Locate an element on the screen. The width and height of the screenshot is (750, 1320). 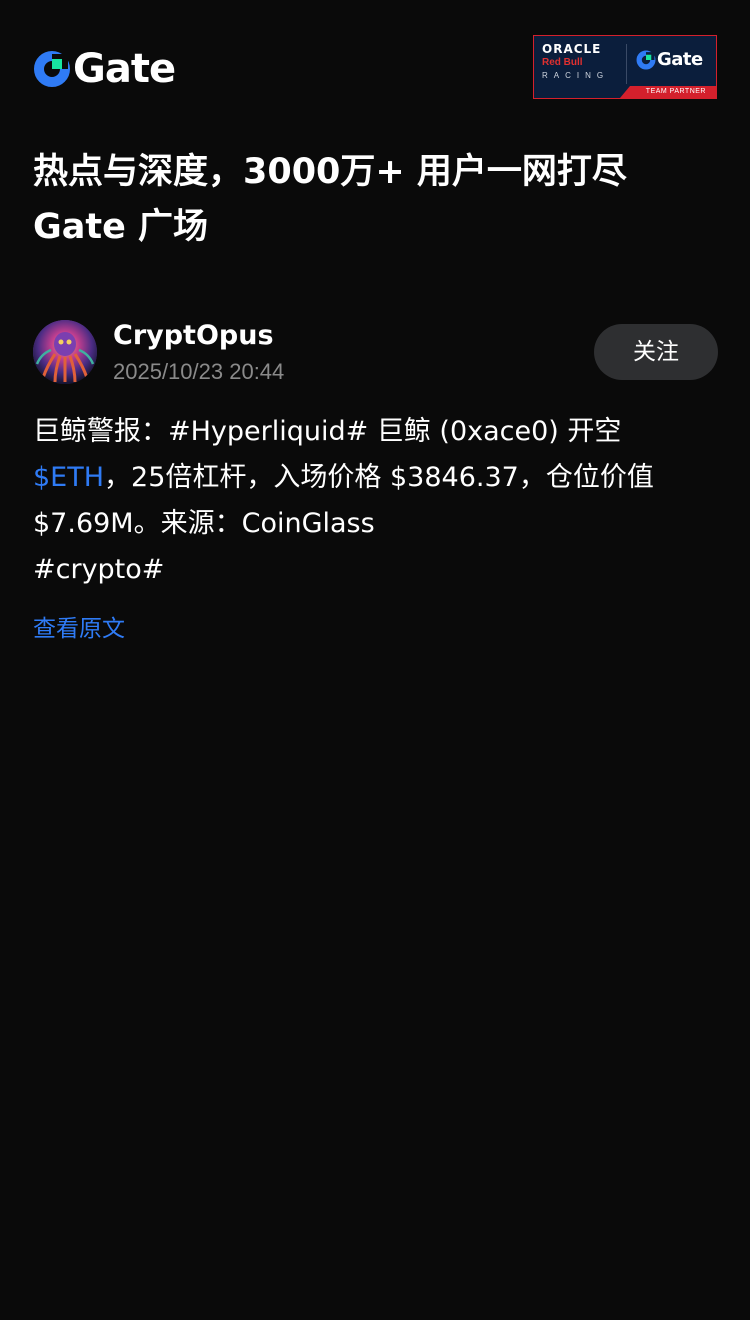
headline-line-1: 热点与深度，3000万+ 用户一网打尽 is located at coordinates (330, 172).